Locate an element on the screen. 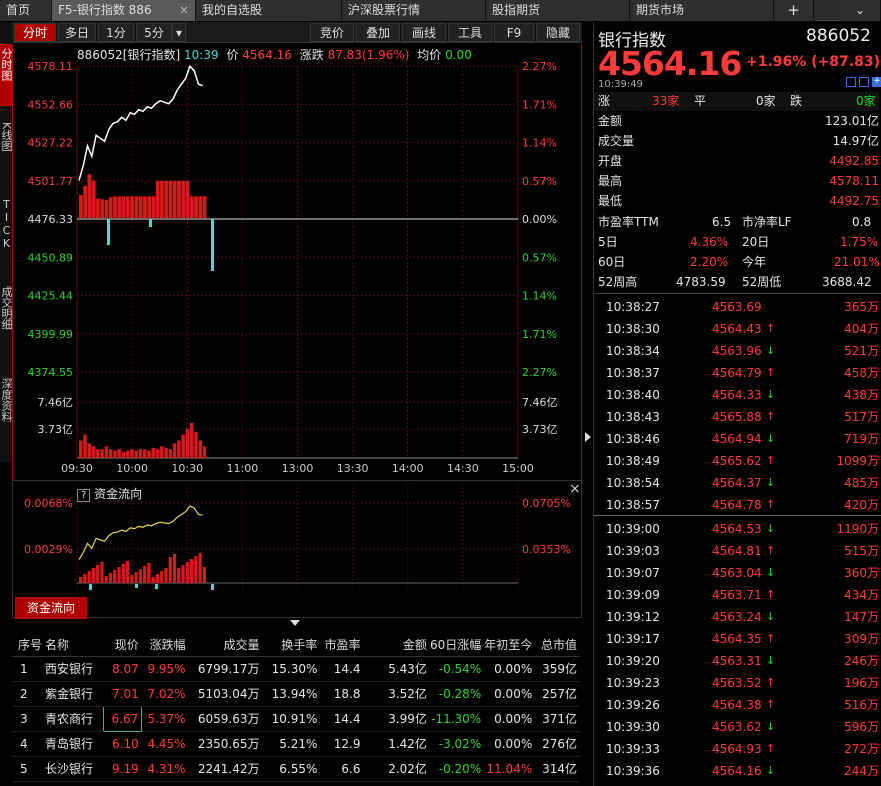  btn-draw-line: 画线 is located at coordinates (424, 32).